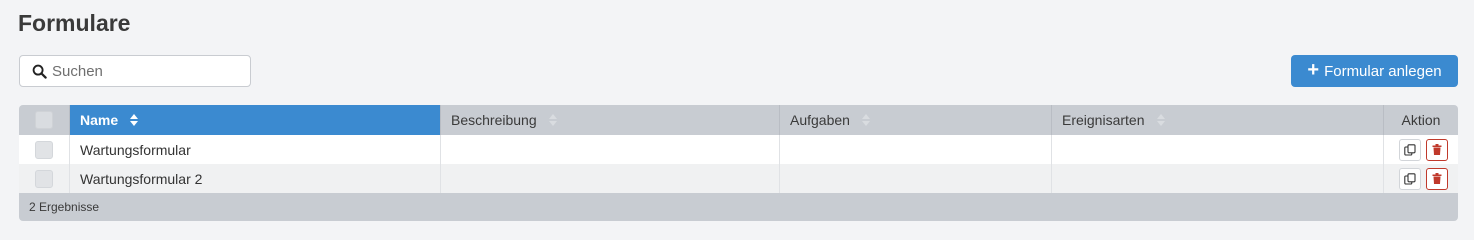 Image resolution: width=1474 pixels, height=240 pixels. I want to click on row-name: Wartungsformular 2, so click(255, 178).